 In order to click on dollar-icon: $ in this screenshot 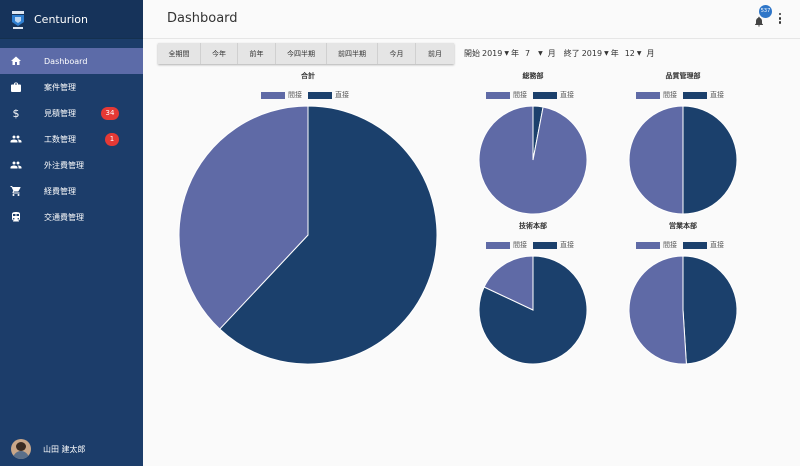, I will do `click(16, 113)`.